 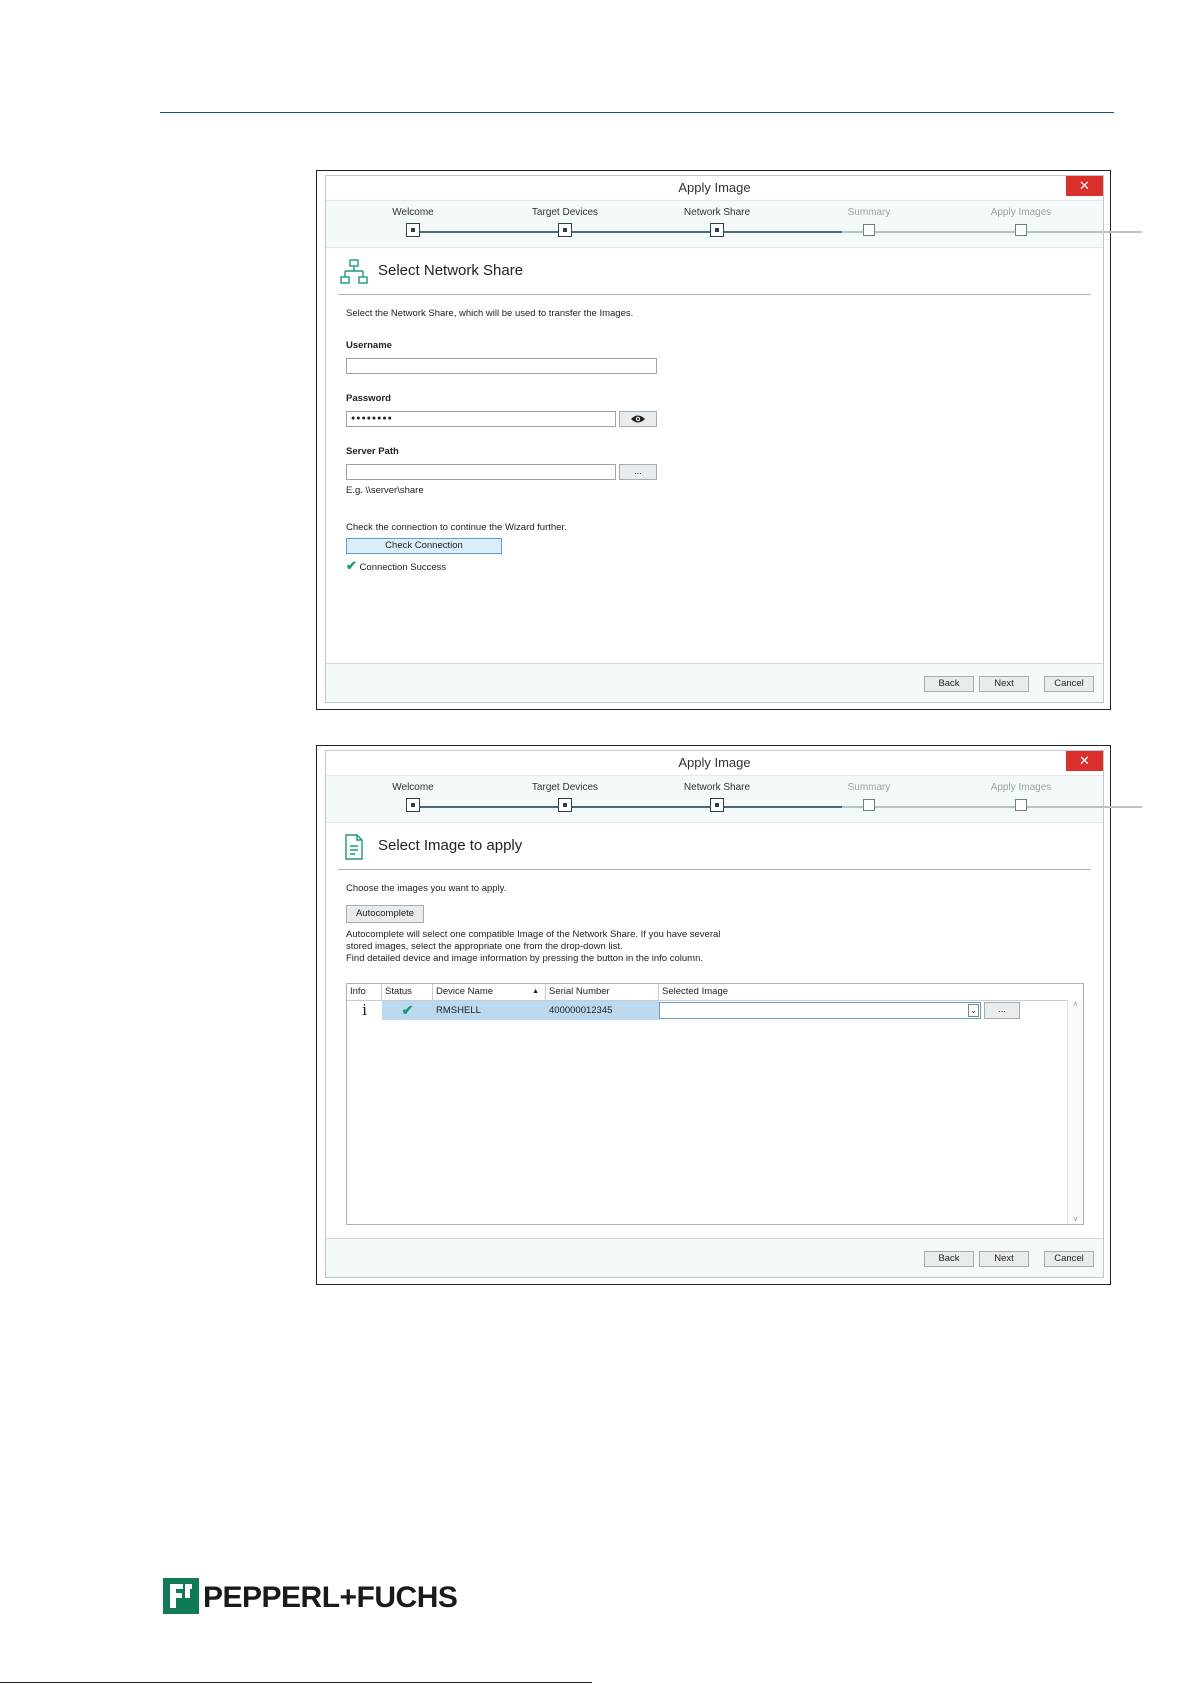 I want to click on server-path-label: Server Path, so click(x=372, y=451).